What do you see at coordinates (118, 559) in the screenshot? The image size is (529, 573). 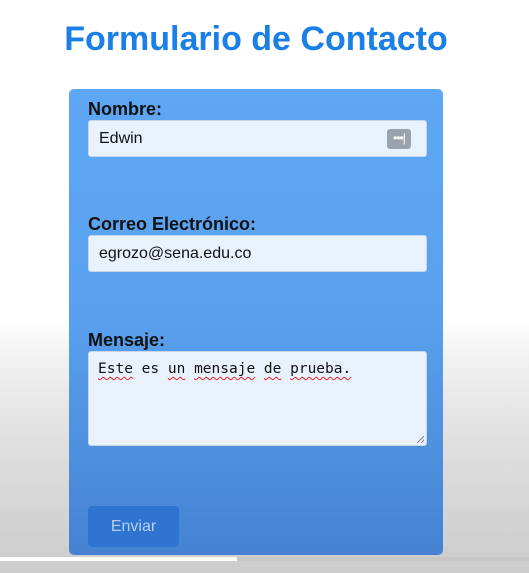 I see `progress-bar-fill` at bounding box center [118, 559].